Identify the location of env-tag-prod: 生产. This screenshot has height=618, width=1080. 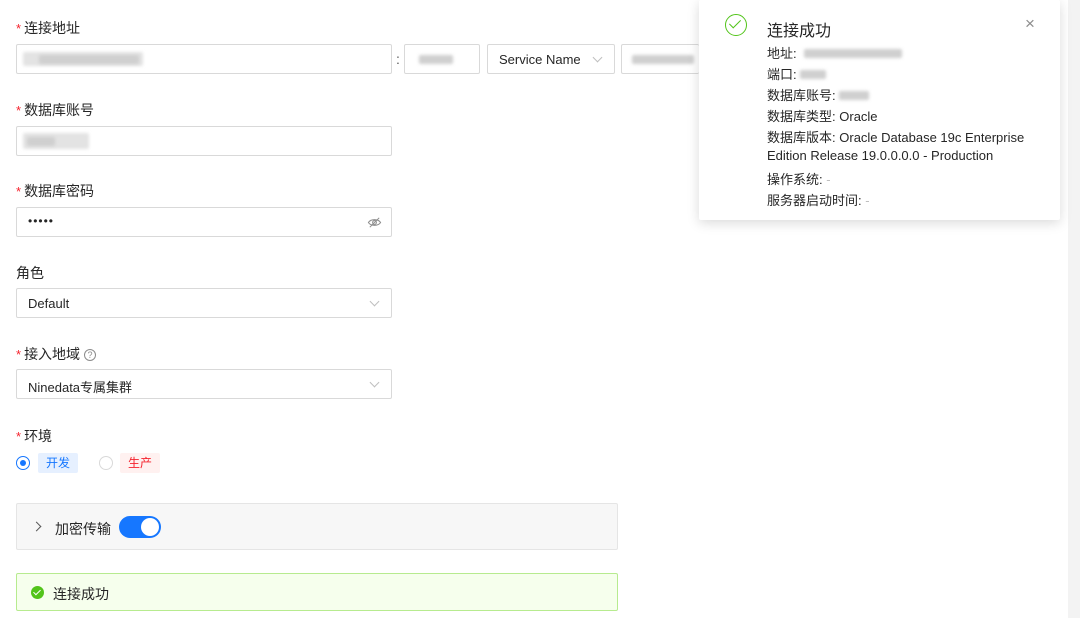
(140, 463).